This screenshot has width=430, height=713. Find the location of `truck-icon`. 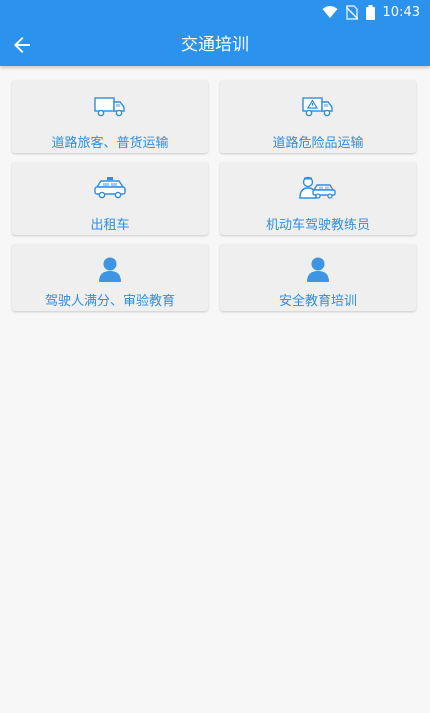

truck-icon is located at coordinates (109, 107).